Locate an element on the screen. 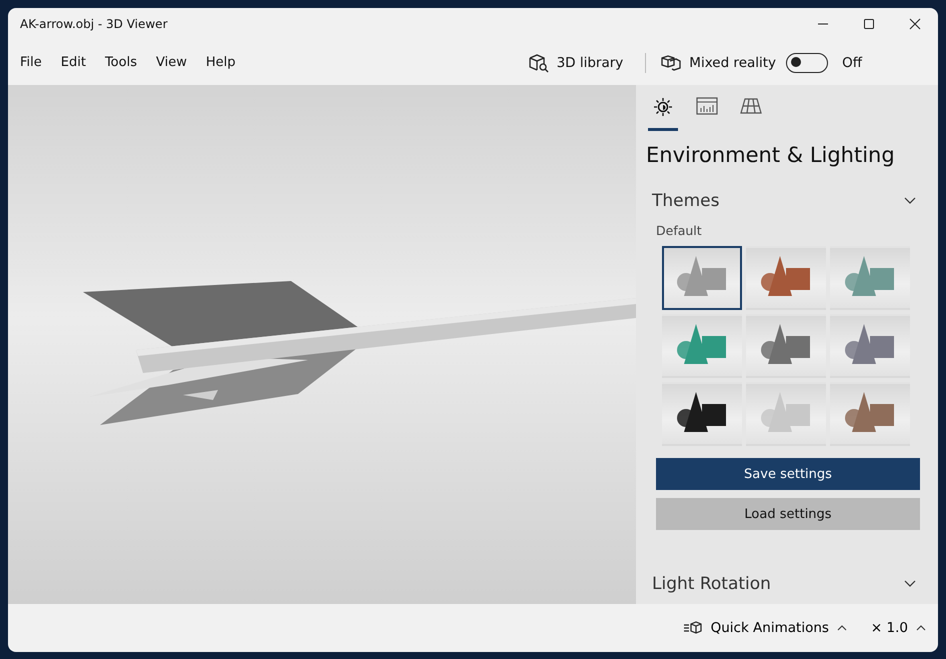 This screenshot has height=659, width=946. menu-item: File is located at coordinates (31, 62).